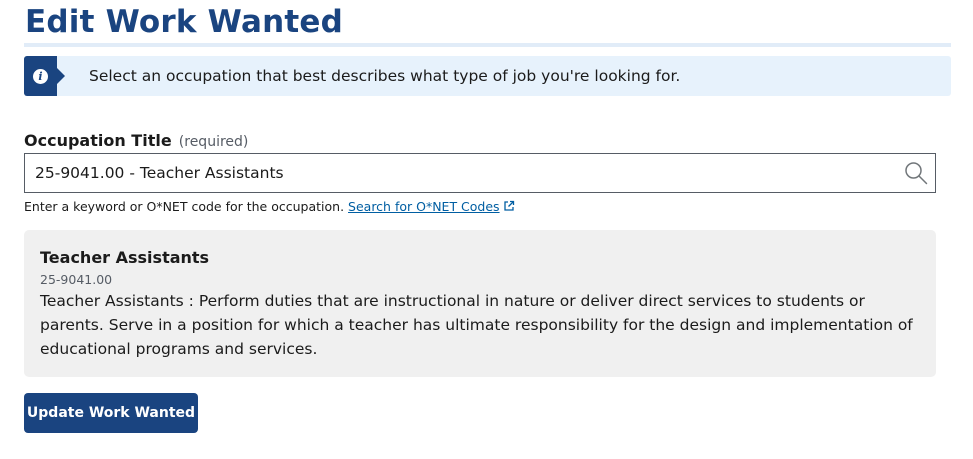 The width and height of the screenshot is (973, 459). I want to click on onet-search-link: Search for O*NET Codes, so click(424, 206).